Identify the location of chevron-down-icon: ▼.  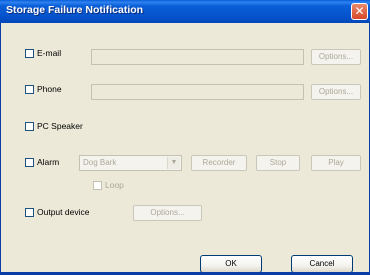
(173, 163).